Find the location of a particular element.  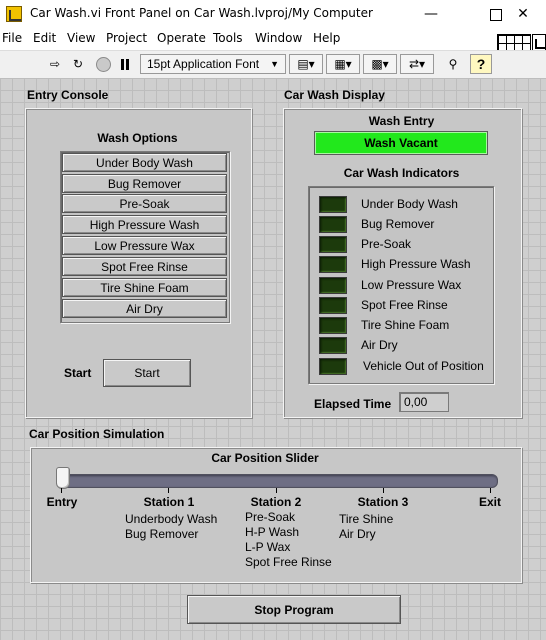

start-button: Start is located at coordinates (147, 373).